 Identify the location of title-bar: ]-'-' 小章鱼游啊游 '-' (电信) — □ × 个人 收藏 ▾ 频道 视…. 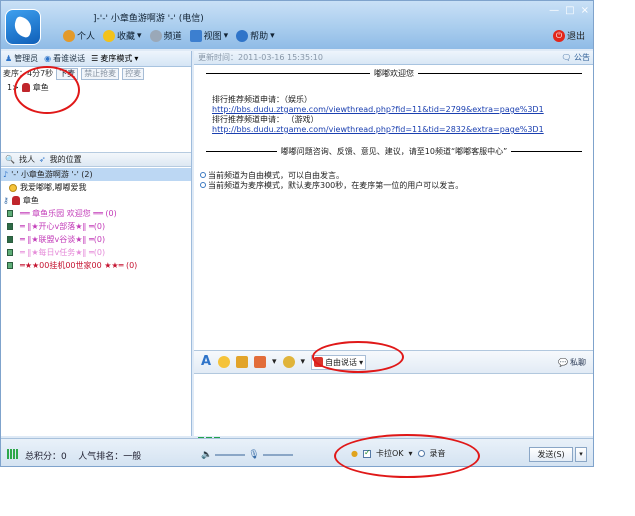
(297, 25).